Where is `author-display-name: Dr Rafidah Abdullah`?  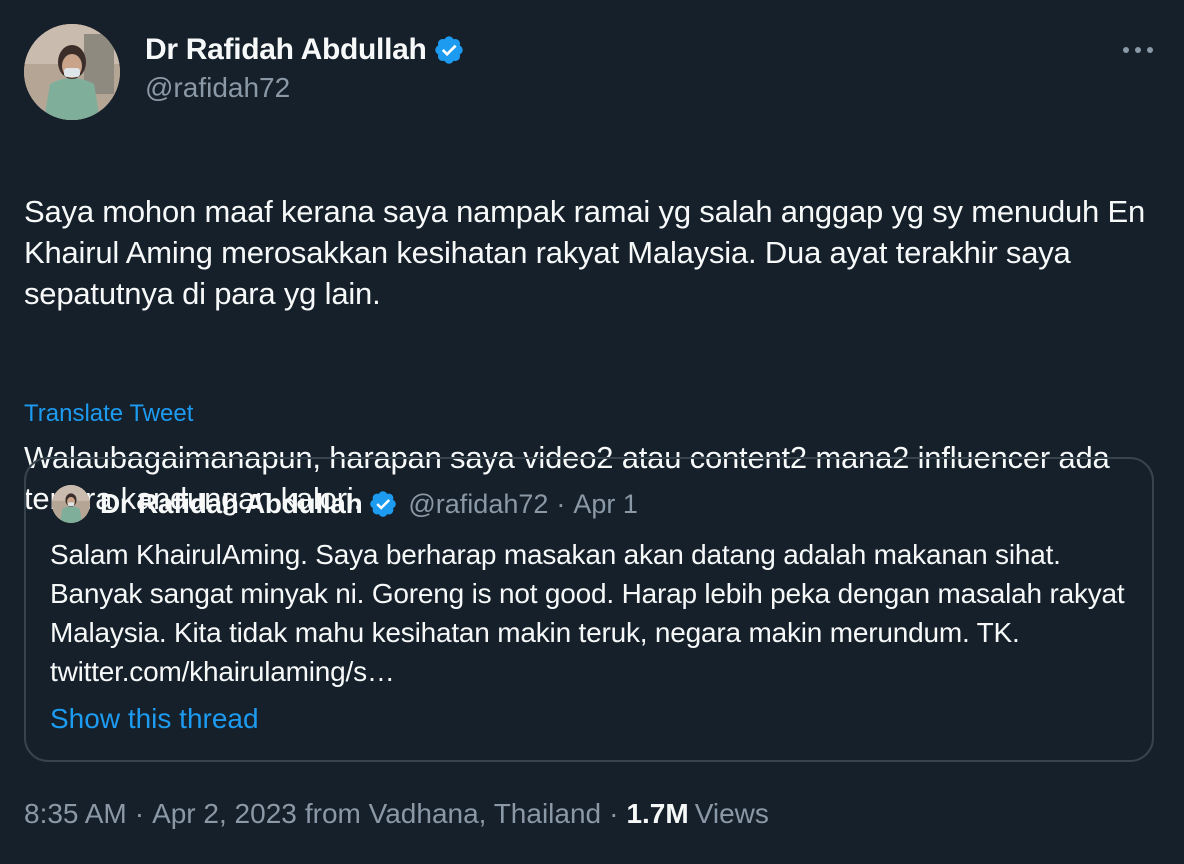
author-display-name: Dr Rafidah Abdullah is located at coordinates (286, 50).